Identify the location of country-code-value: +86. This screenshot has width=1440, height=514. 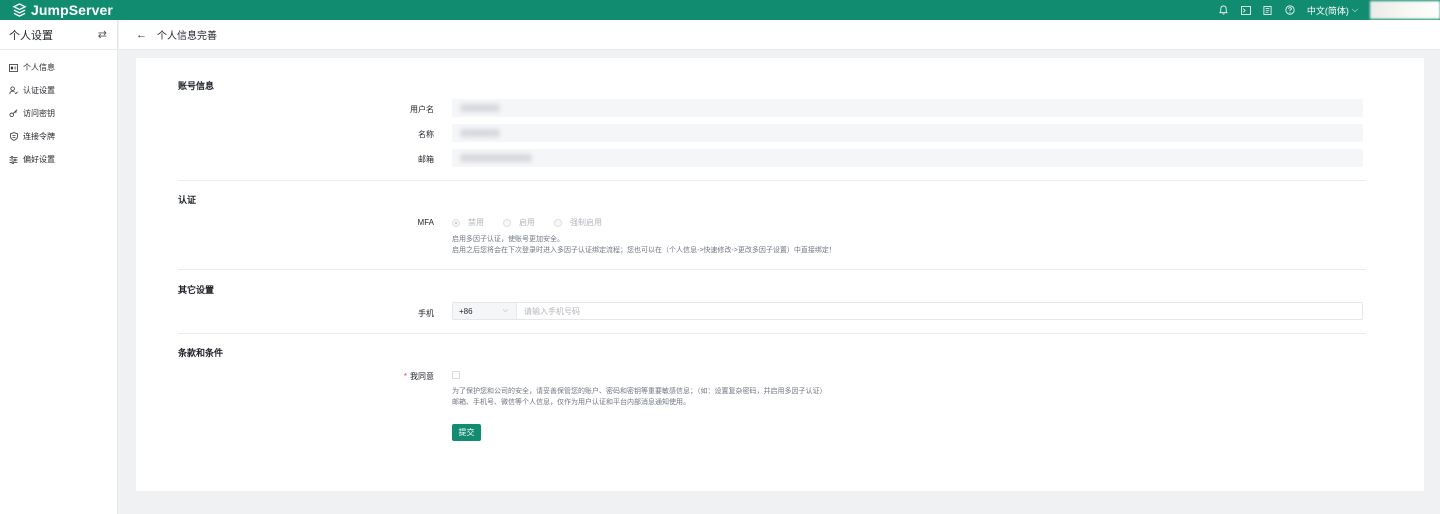
(466, 311).